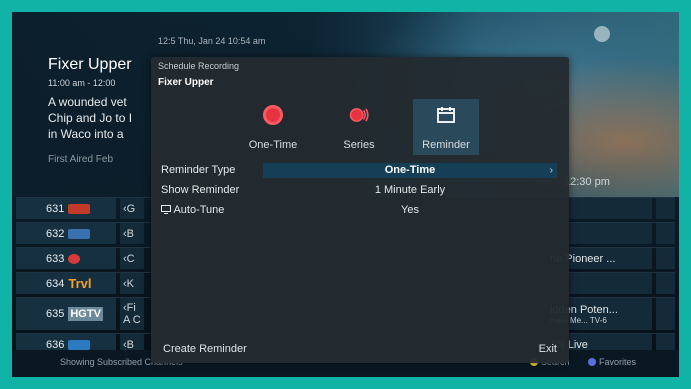 Image resolution: width=691 pixels, height=389 pixels. Describe the element at coordinates (86, 134) in the screenshot. I see `description-line: in Waco into a` at that location.